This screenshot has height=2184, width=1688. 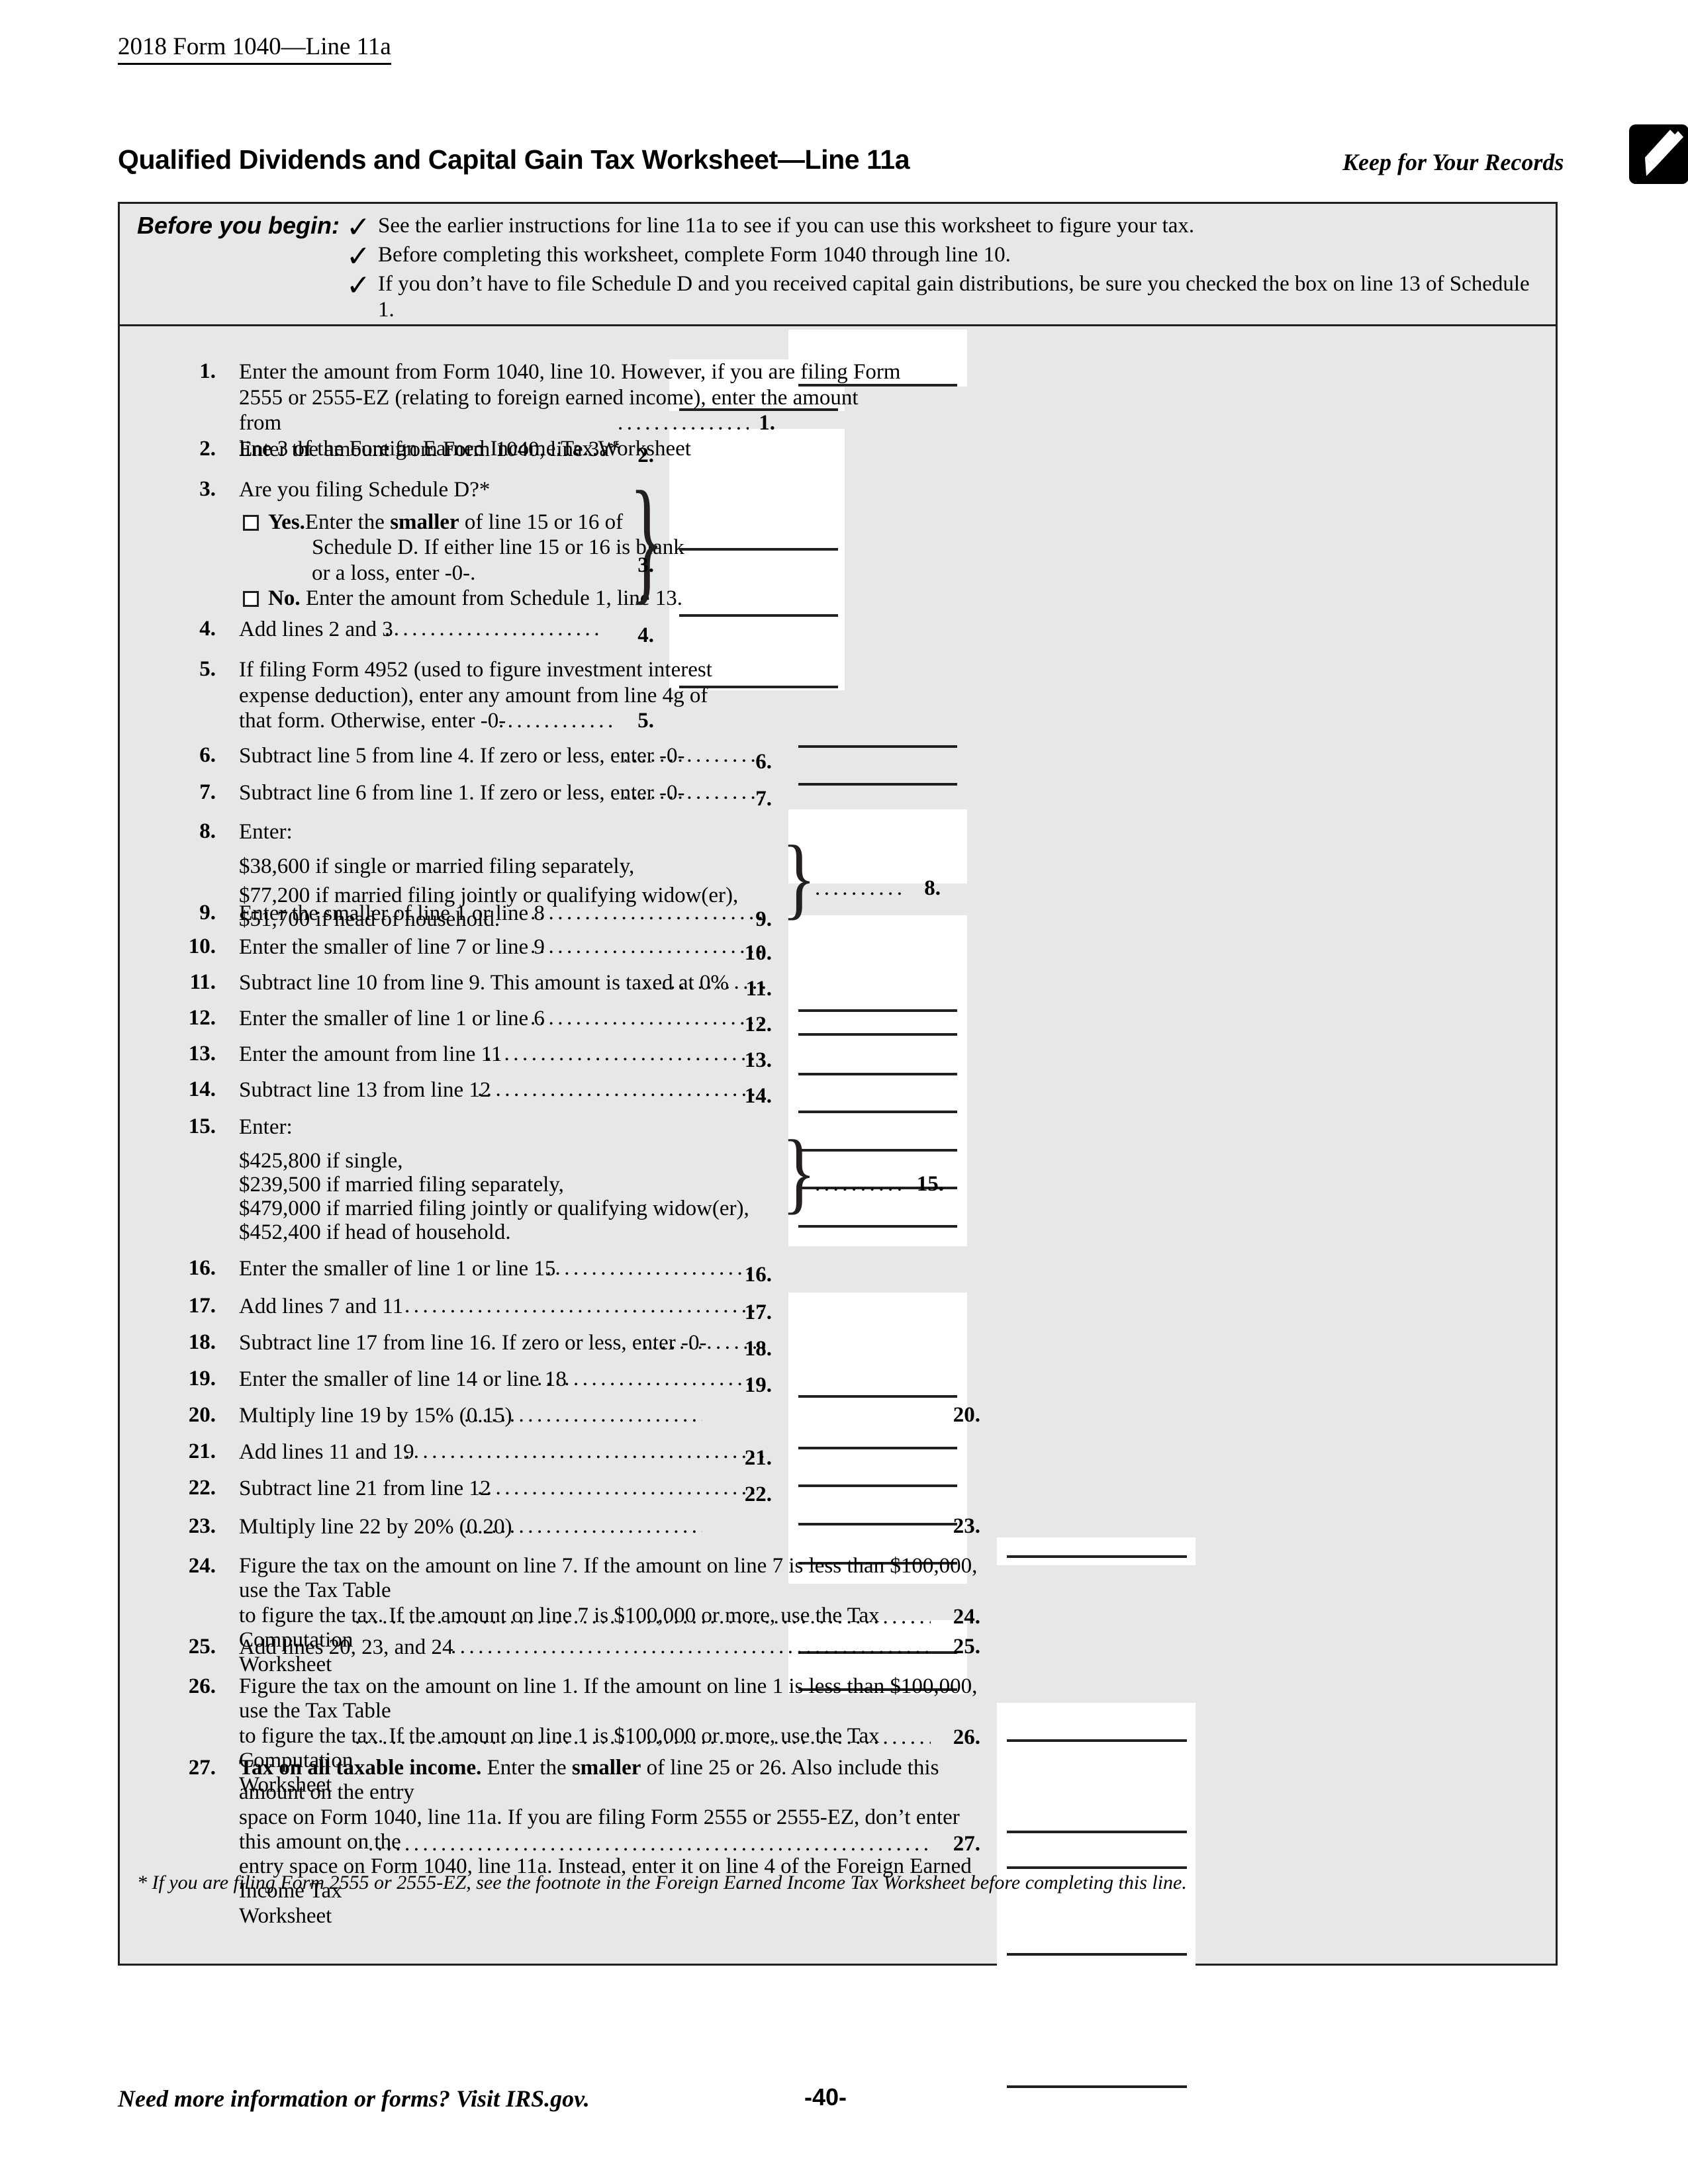 What do you see at coordinates (238, 225) in the screenshot?
I see `before-you-begin-label: Before you begin:` at bounding box center [238, 225].